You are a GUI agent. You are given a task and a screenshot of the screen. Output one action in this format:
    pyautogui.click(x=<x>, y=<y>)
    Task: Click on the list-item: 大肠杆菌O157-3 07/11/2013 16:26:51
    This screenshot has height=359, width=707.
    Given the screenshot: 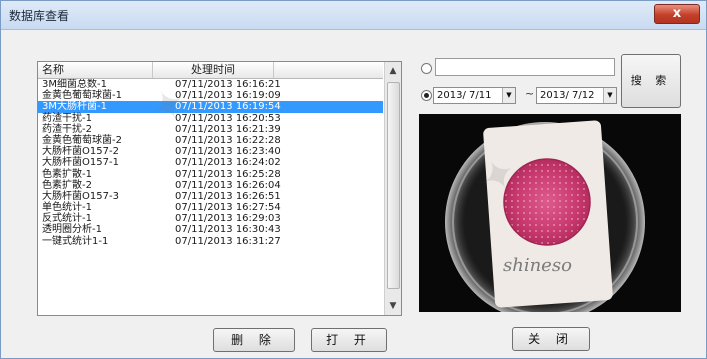 What is the action you would take?
    pyautogui.click(x=210, y=196)
    